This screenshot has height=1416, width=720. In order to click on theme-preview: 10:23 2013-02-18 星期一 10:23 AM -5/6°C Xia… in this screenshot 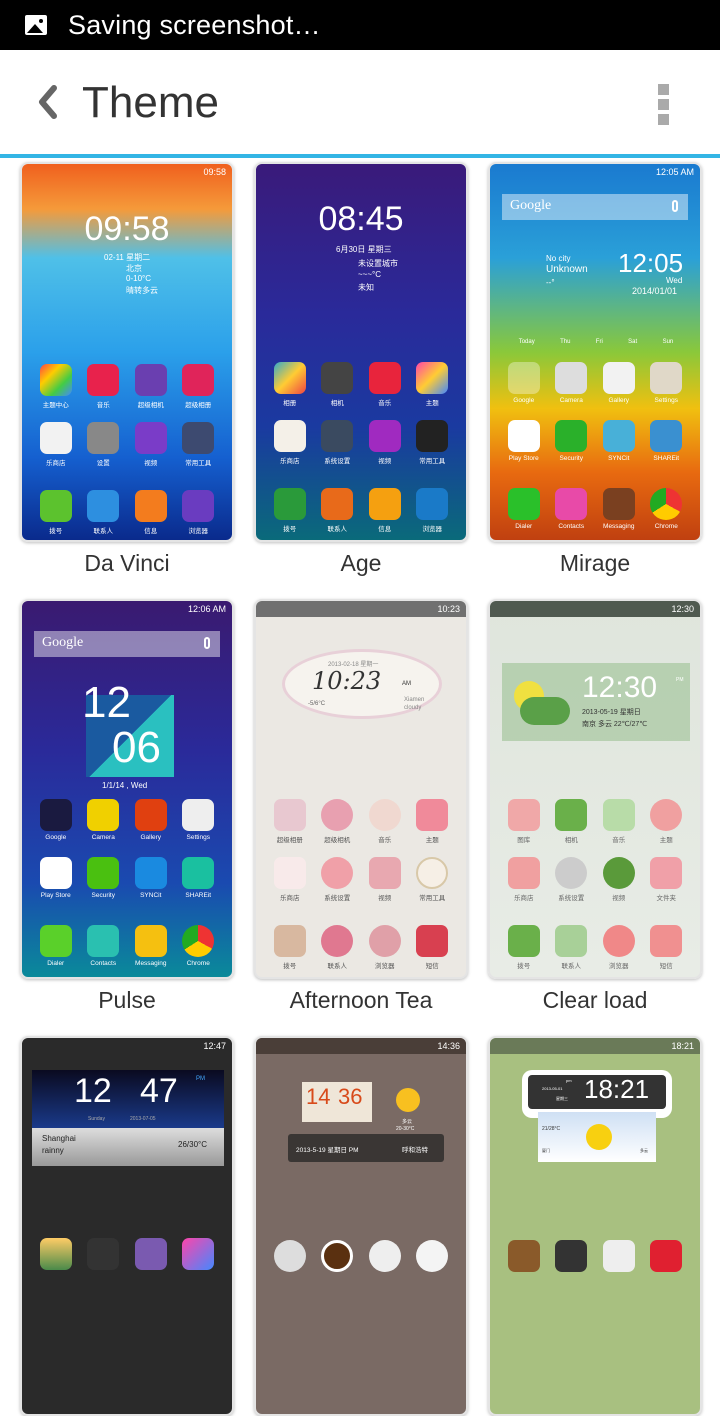, I will do `click(361, 789)`.